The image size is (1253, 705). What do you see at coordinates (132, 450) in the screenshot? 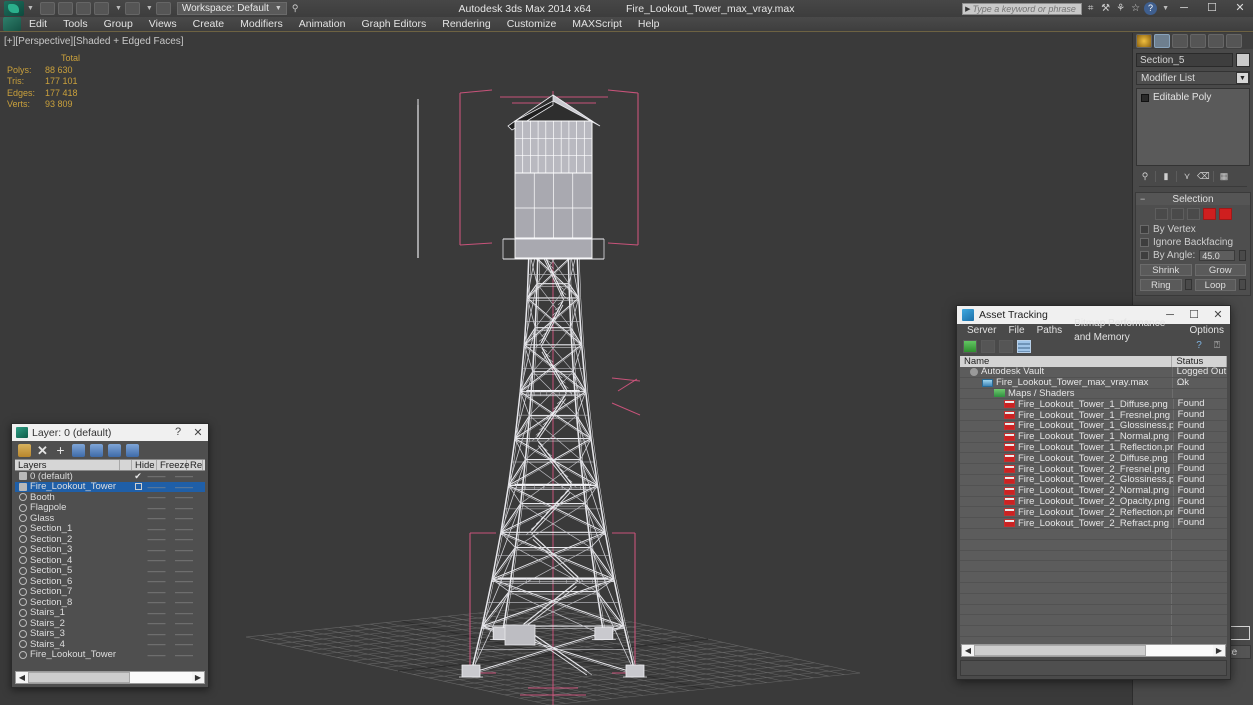
I see `freeze-unfreeze-layer-icon` at bounding box center [132, 450].